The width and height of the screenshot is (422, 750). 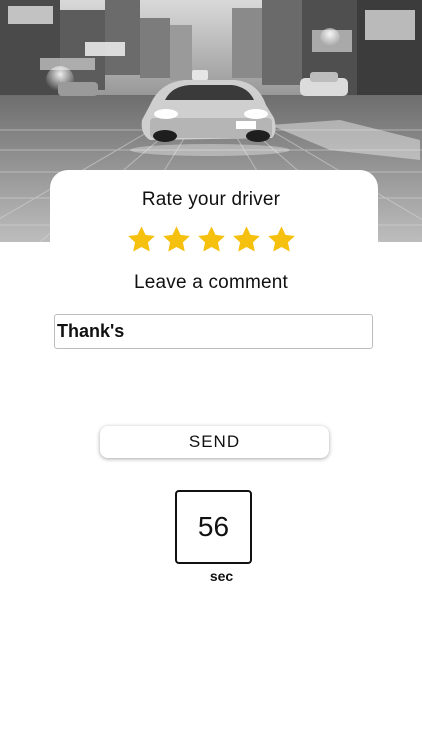 What do you see at coordinates (213, 331) in the screenshot?
I see `comment-input` at bounding box center [213, 331].